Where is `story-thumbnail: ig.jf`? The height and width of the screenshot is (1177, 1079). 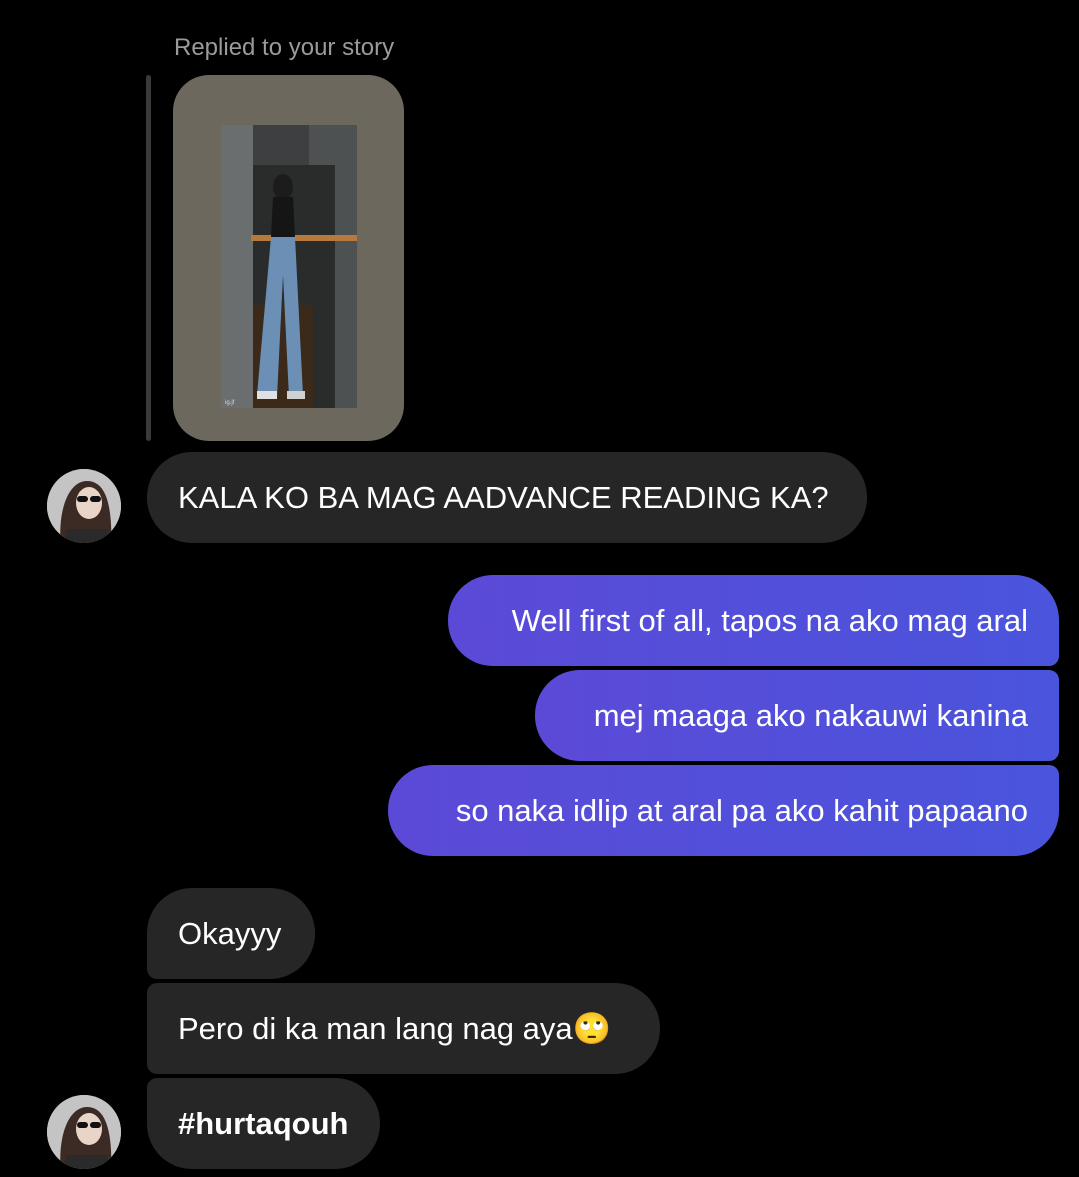 story-thumbnail: ig.jf is located at coordinates (288, 258).